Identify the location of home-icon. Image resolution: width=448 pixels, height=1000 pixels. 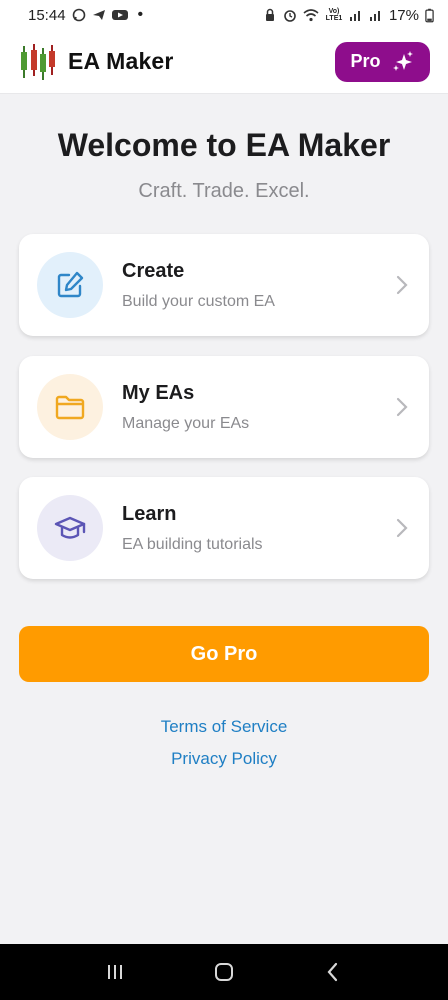
(224, 972).